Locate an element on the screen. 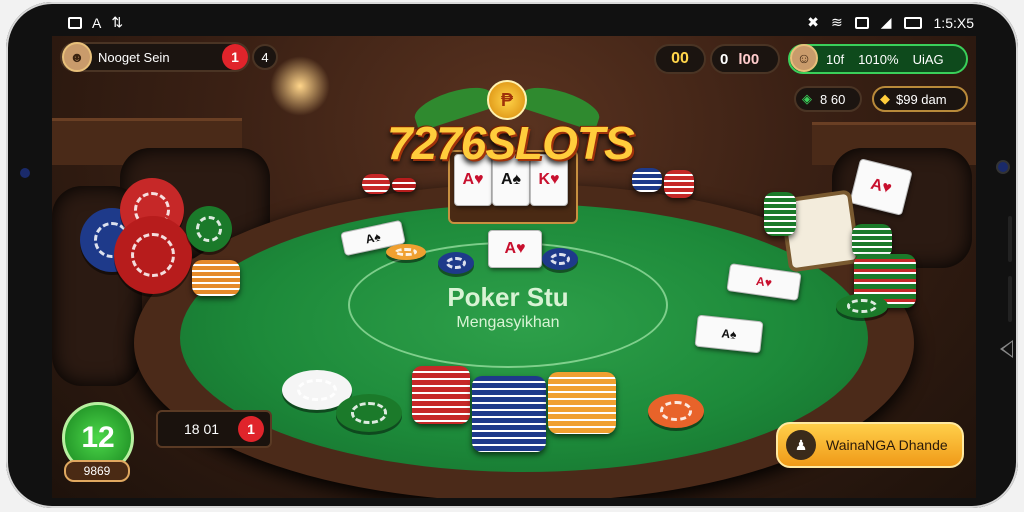  nfc-icon is located at coordinates (861, 22).